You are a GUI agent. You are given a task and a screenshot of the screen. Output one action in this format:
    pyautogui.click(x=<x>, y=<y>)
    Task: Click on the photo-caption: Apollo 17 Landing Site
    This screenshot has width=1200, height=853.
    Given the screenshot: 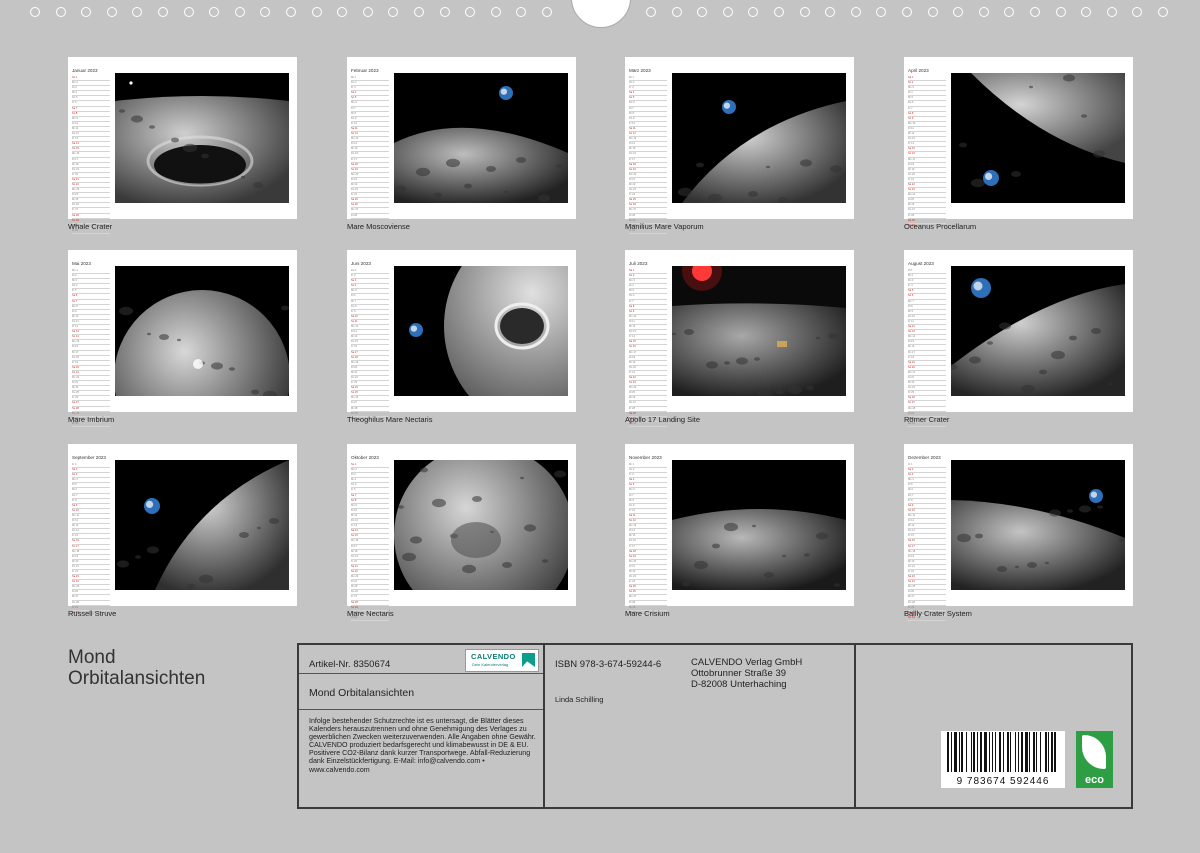 What is the action you would take?
    pyautogui.click(x=663, y=419)
    